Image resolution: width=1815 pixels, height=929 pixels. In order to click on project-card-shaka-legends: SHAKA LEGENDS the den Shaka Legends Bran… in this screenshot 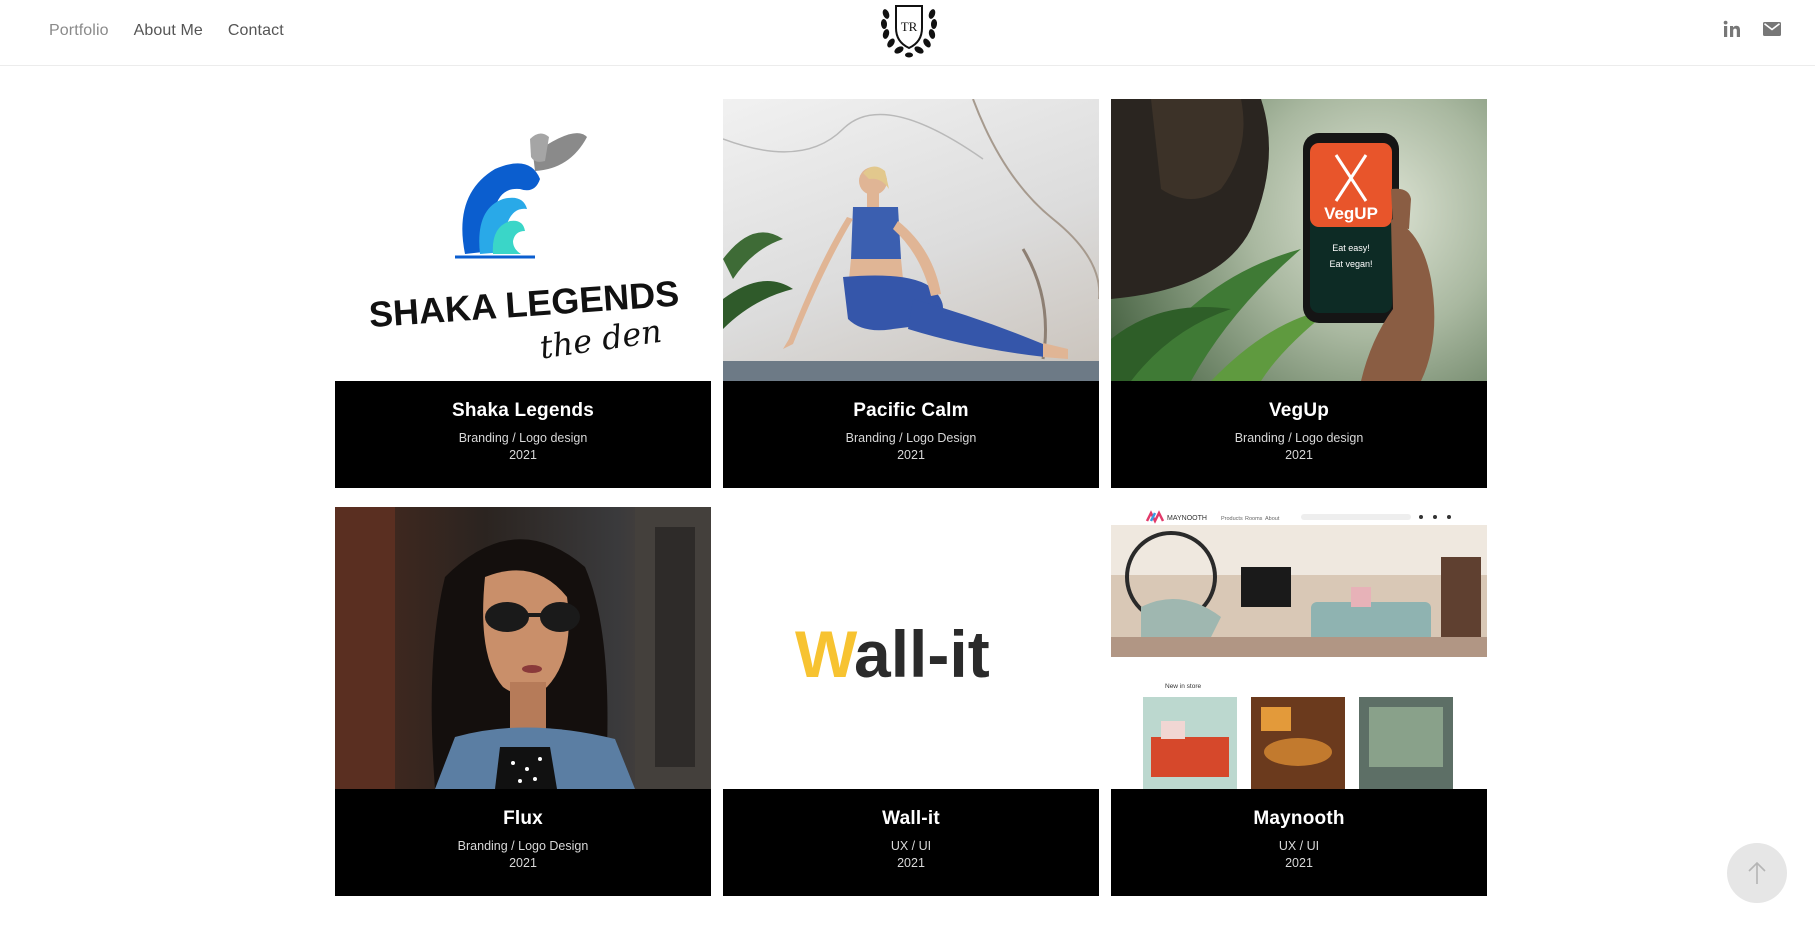, I will do `click(523, 293)`.